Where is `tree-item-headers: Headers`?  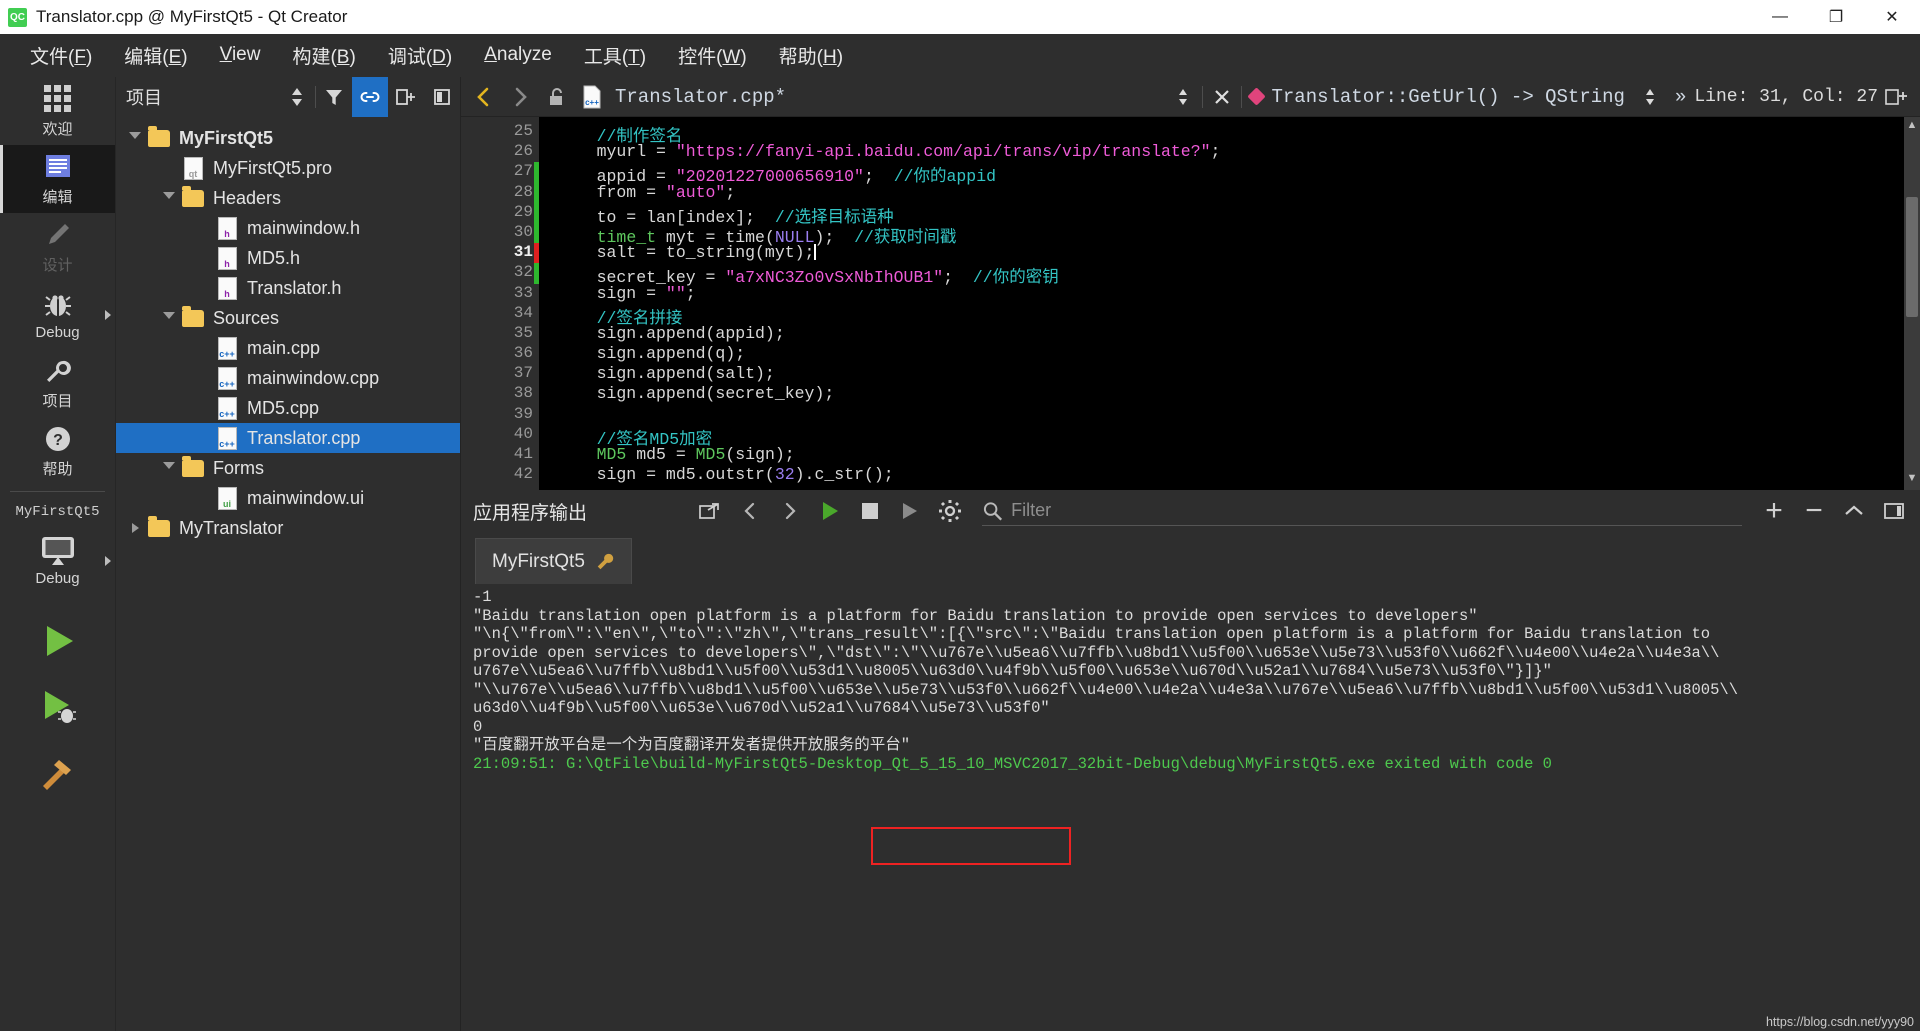 tree-item-headers: Headers is located at coordinates (288, 198).